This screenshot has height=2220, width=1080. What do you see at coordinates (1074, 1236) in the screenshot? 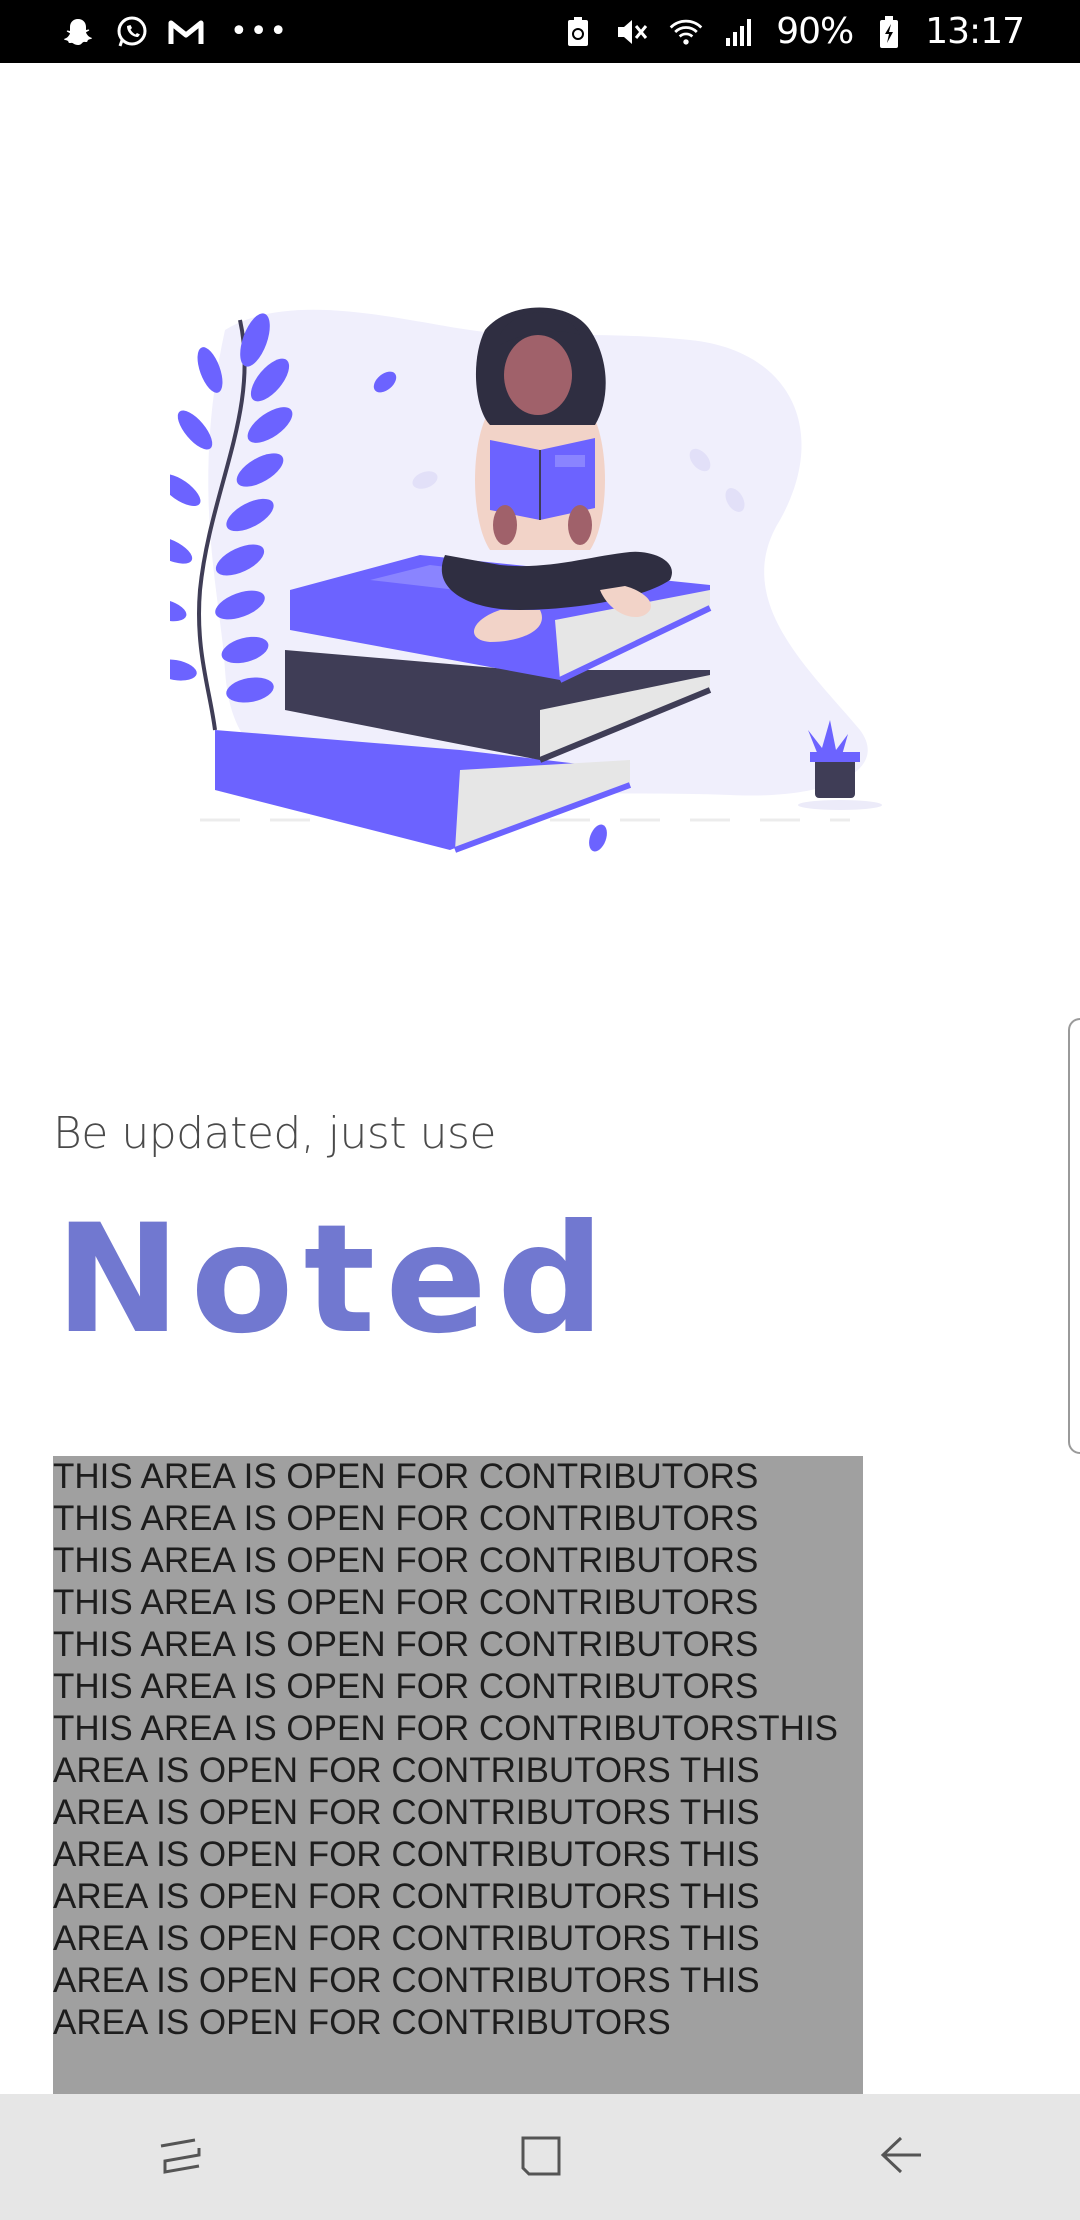
I see `edge-panel-handle` at bounding box center [1074, 1236].